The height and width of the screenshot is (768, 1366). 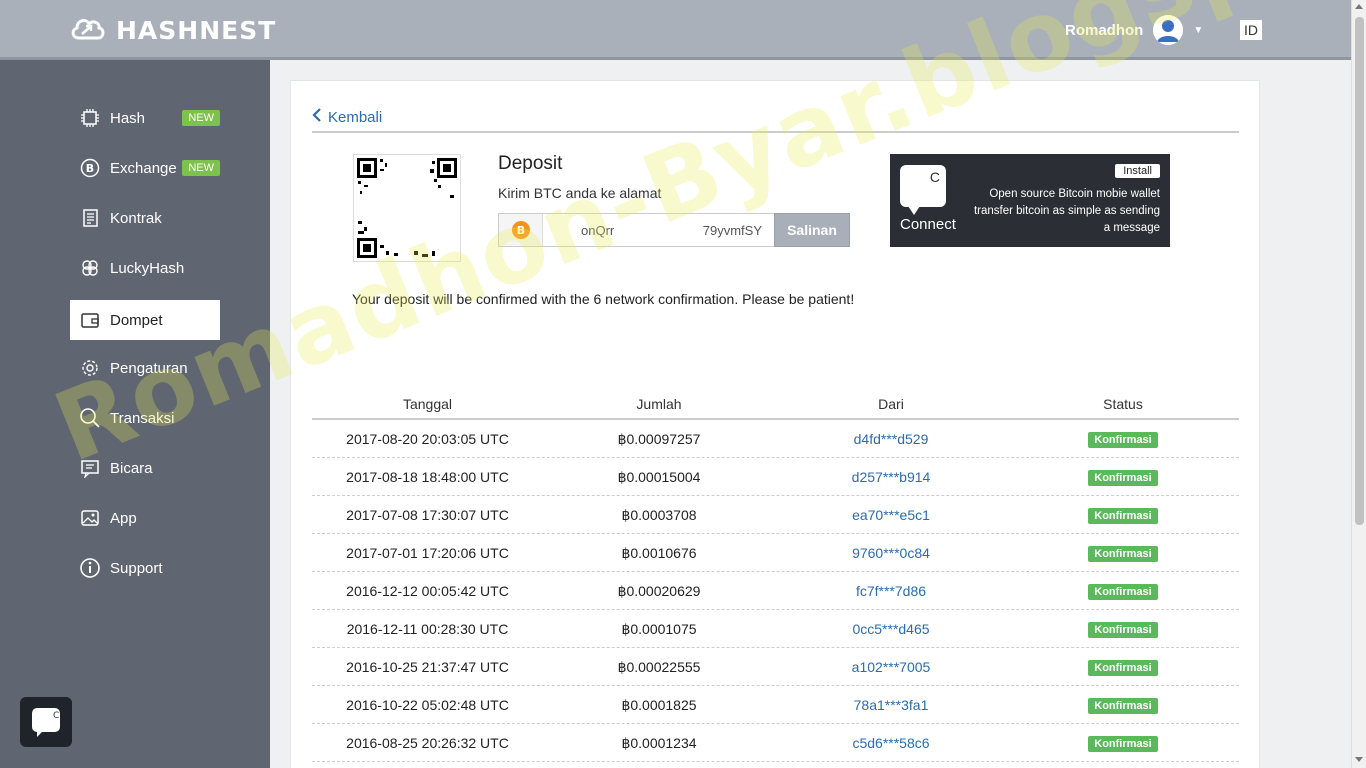 I want to click on chip-icon, so click(x=90, y=118).